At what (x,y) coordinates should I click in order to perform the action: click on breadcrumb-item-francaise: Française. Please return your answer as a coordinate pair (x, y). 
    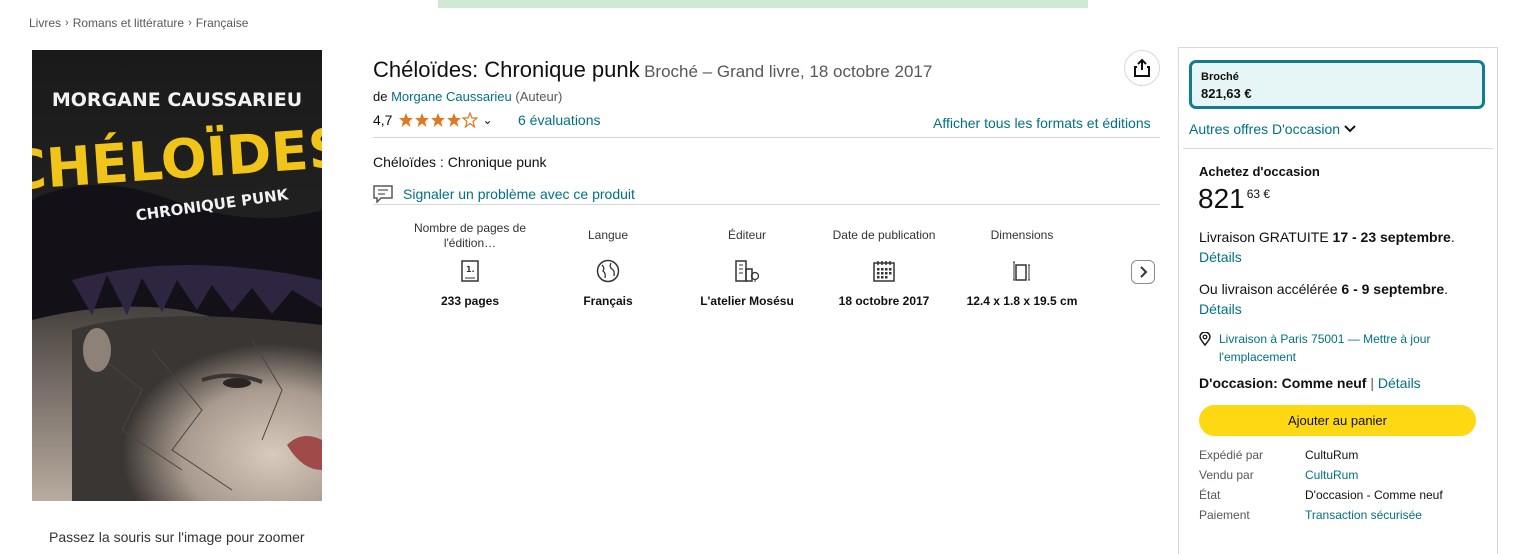
    Looking at the image, I should click on (222, 23).